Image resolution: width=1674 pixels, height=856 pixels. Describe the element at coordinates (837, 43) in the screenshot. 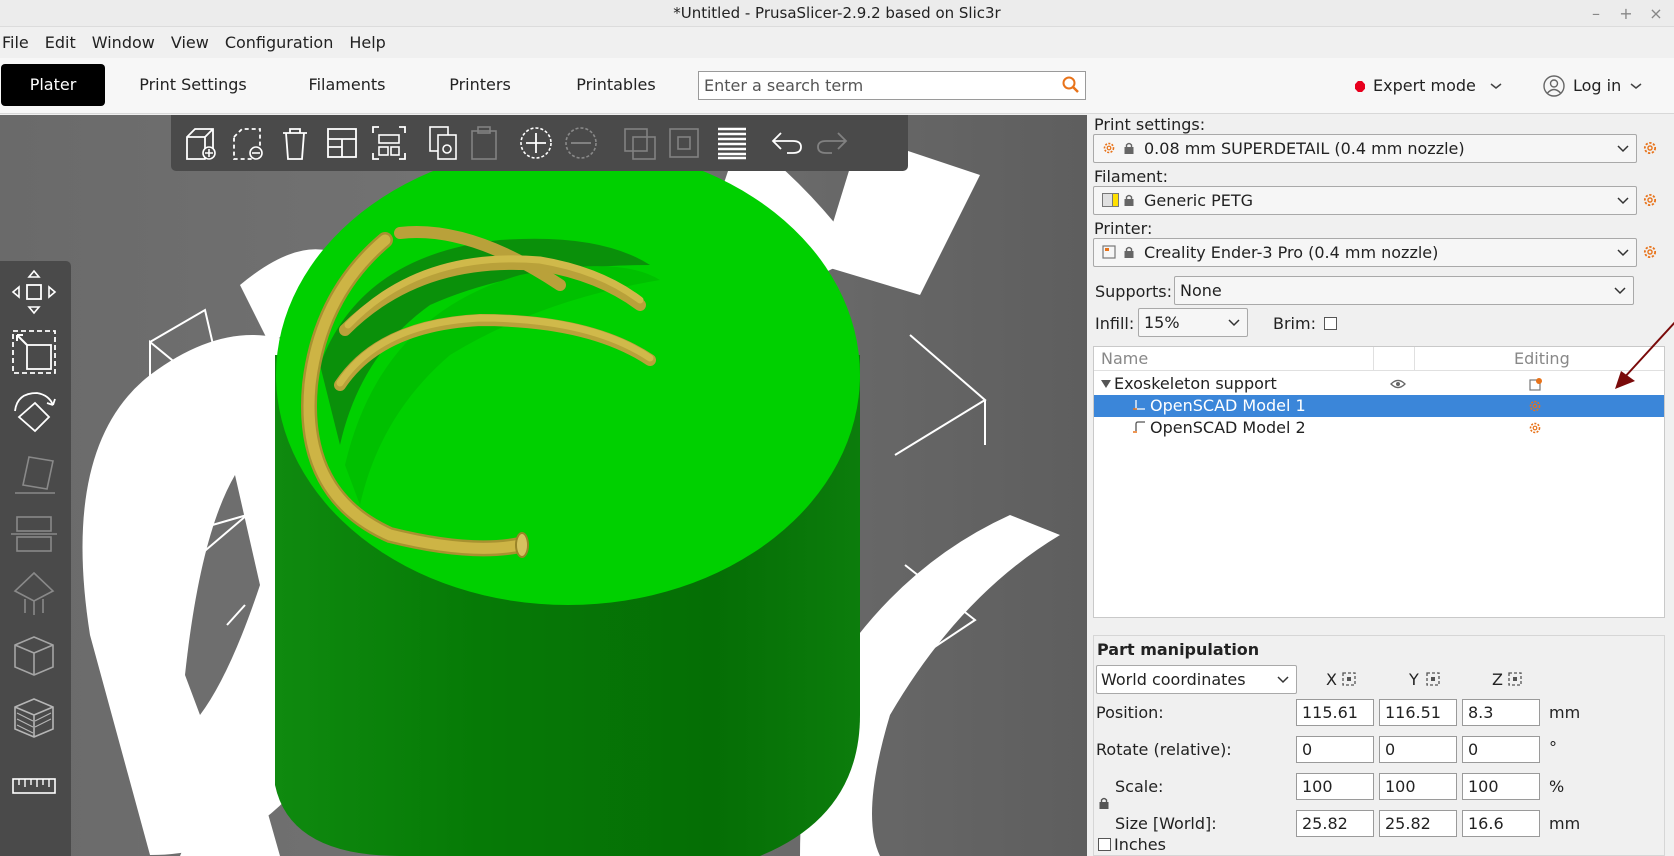

I see `menu-bar: File Edit Window View Configuration Help` at that location.